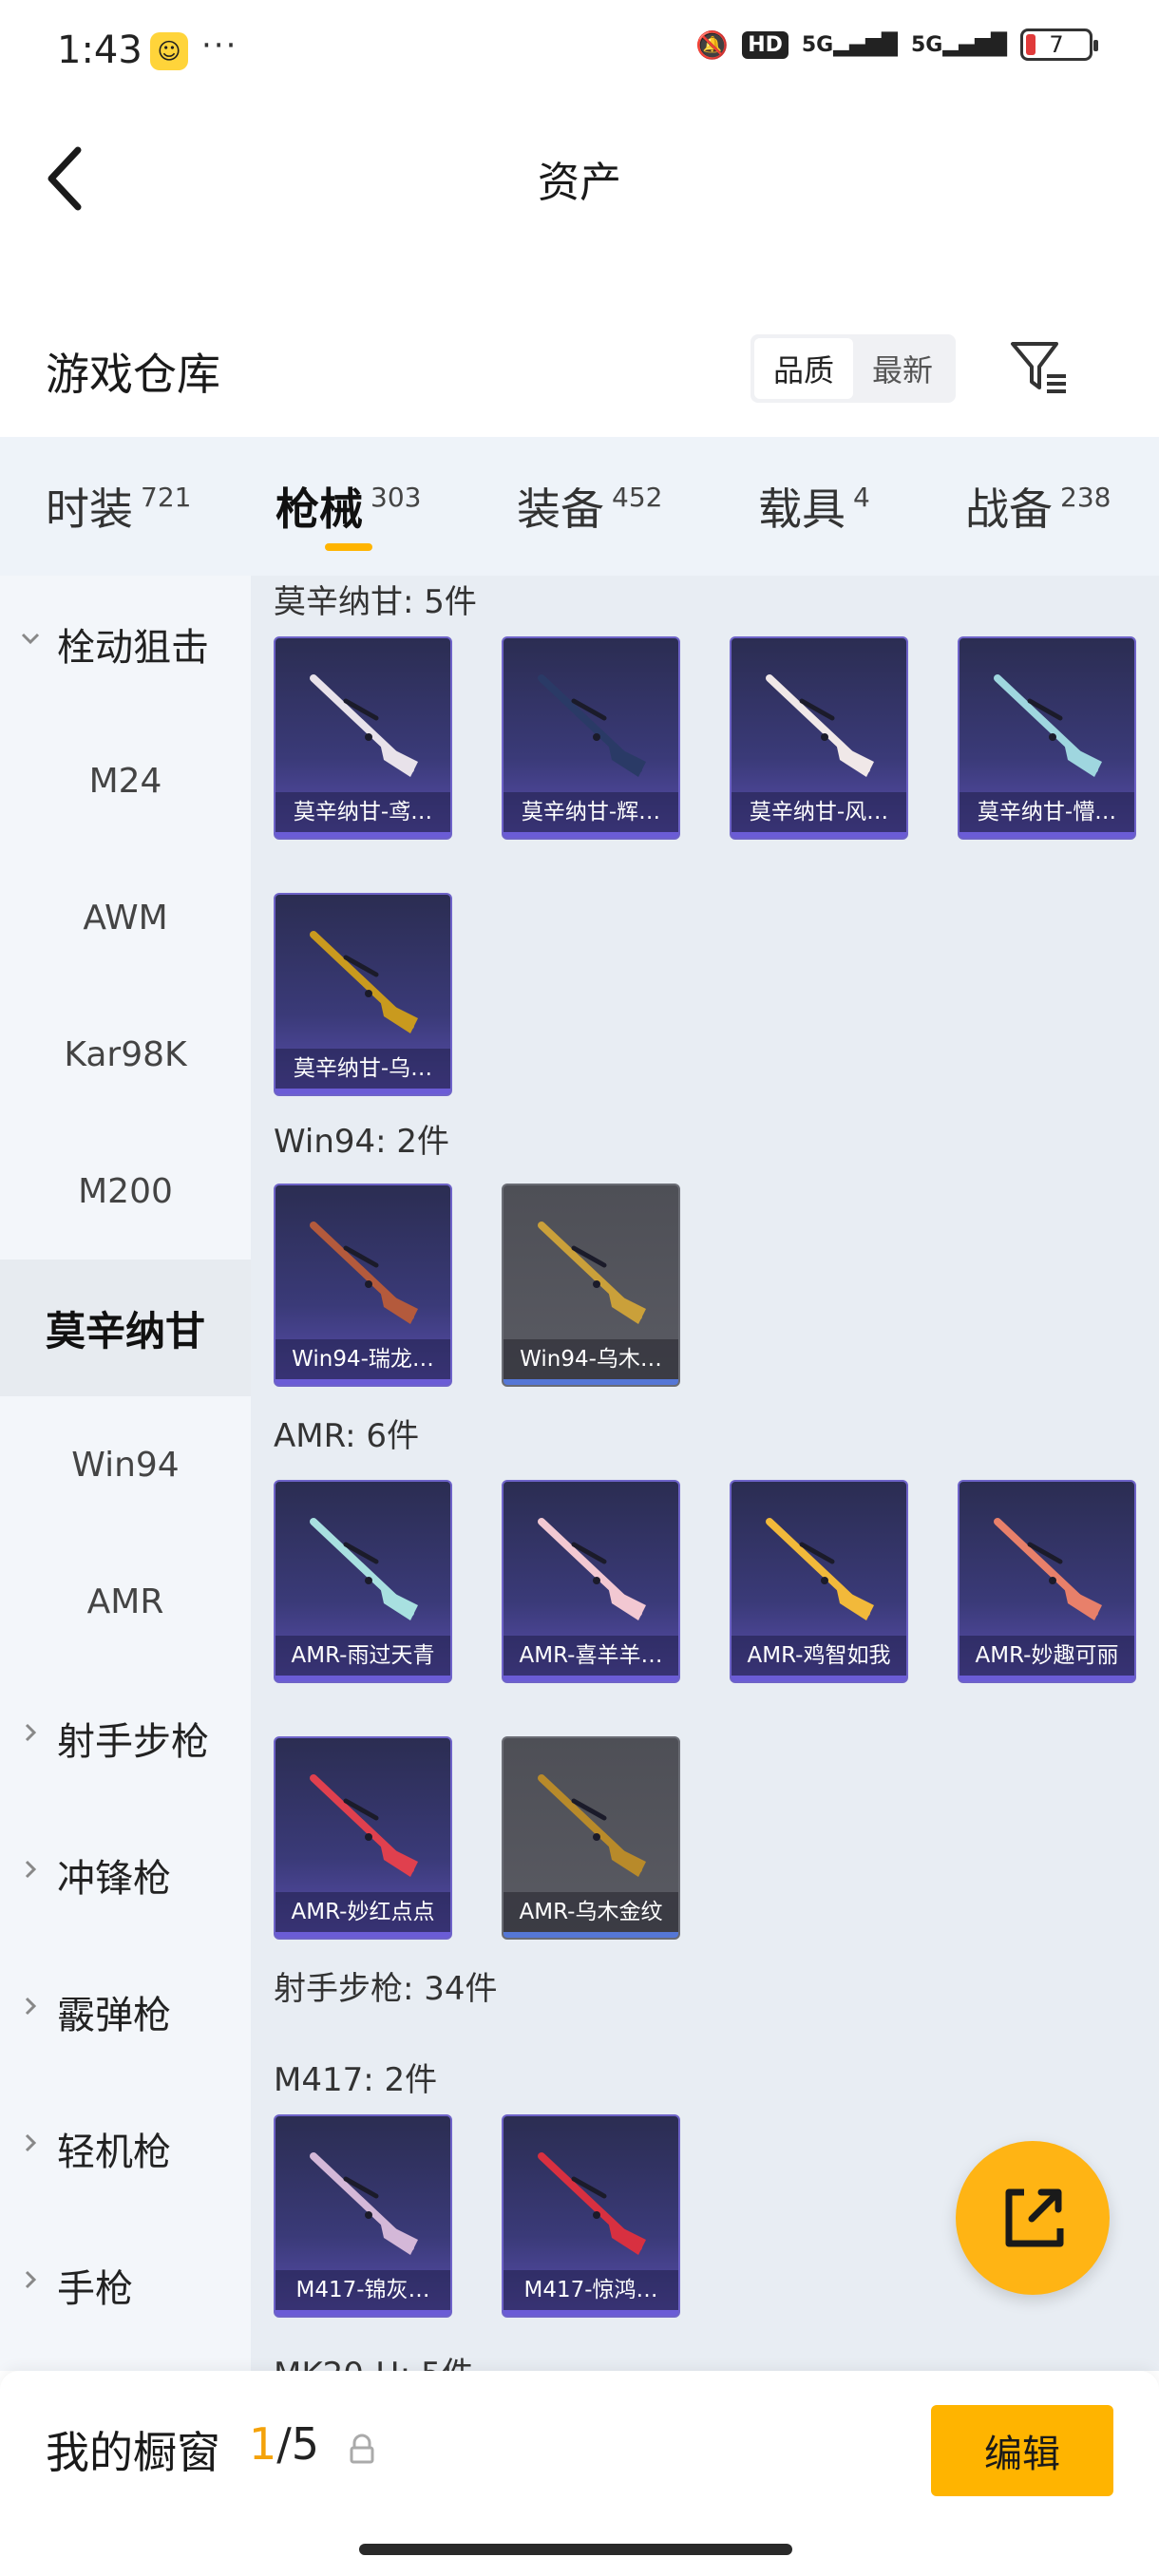  Describe the element at coordinates (219, 46) in the screenshot. I see `more-notifications-icon: ···` at that location.